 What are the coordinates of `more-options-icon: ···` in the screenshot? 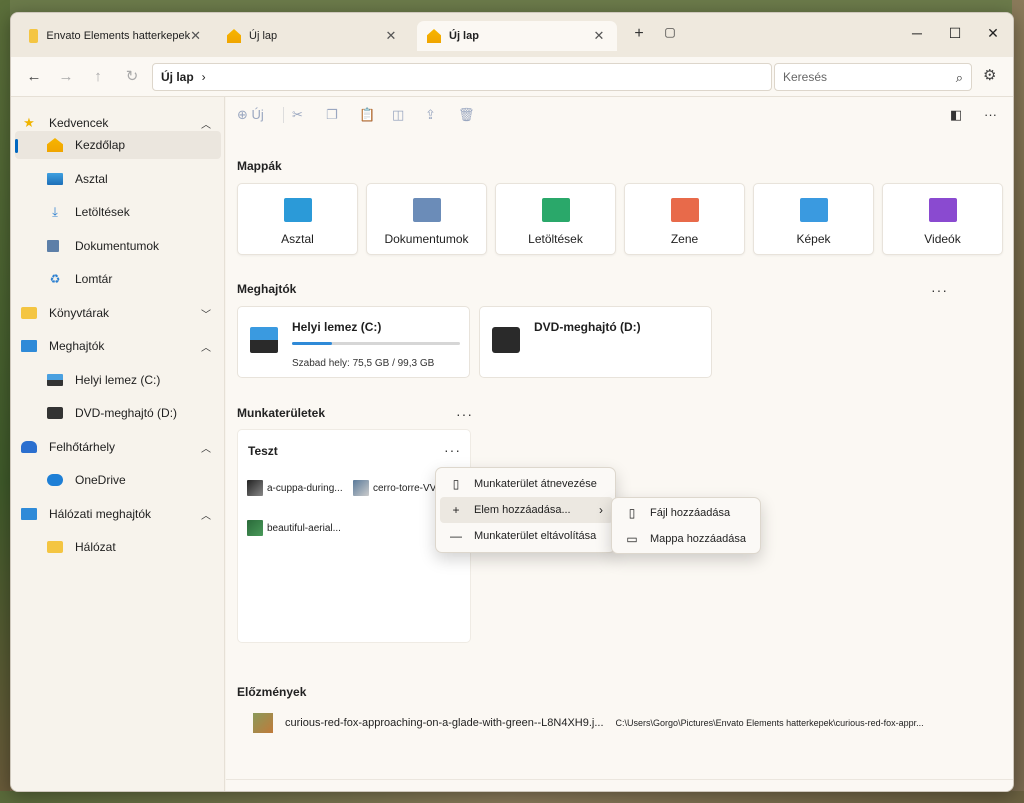 It's located at (990, 114).